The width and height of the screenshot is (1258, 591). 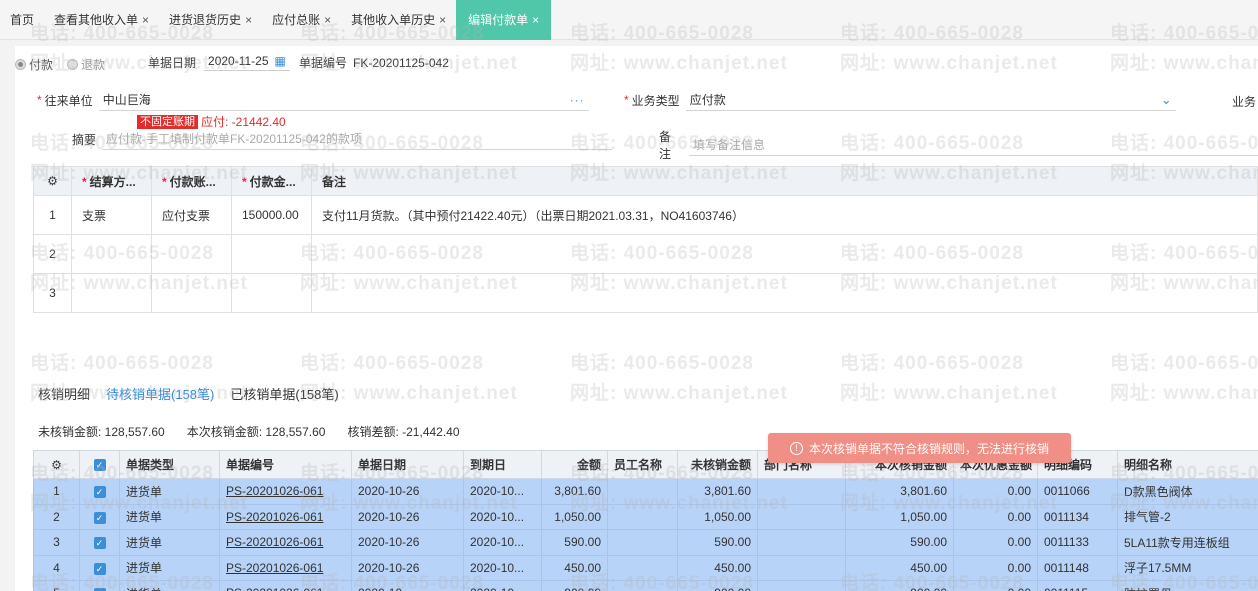 I want to click on pending-col-0: 单据类型, so click(x=169, y=464).